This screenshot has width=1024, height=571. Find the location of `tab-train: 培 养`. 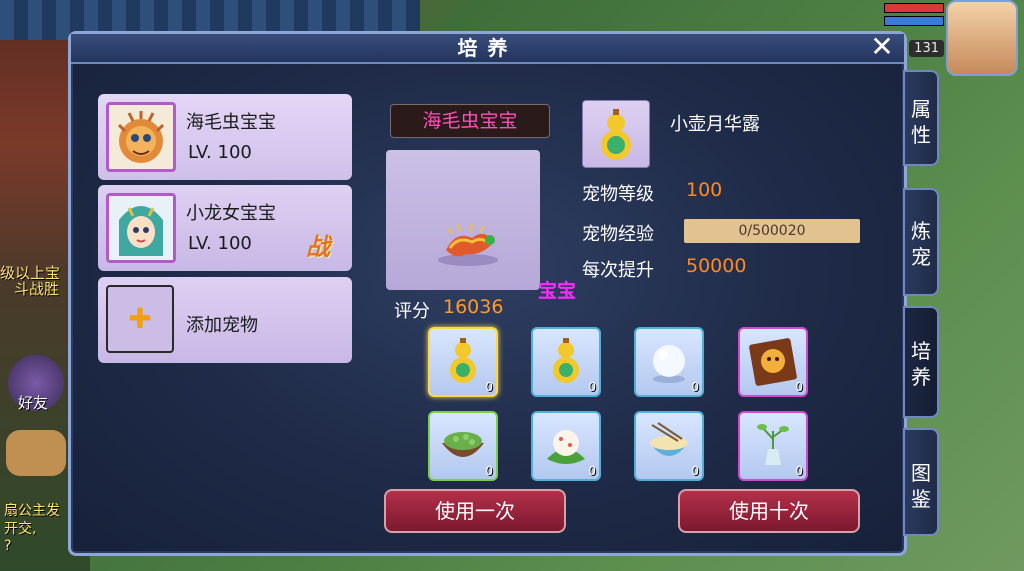

tab-train: 培 养 is located at coordinates (921, 362).